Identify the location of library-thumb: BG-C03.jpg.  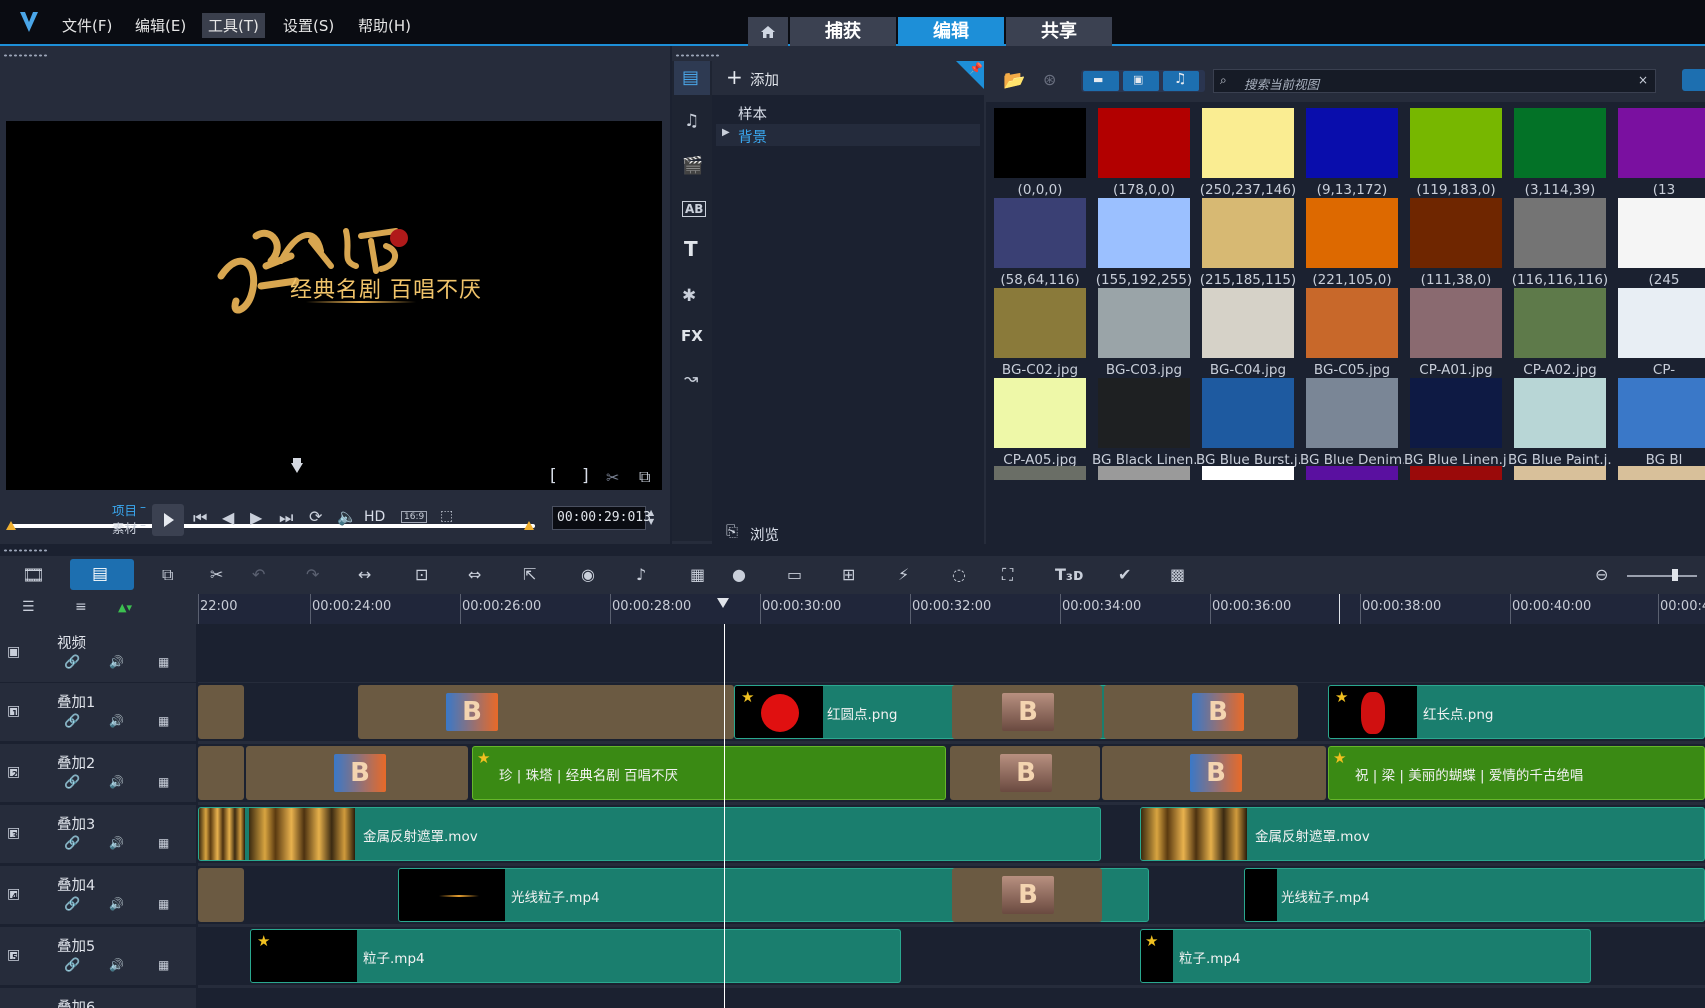
(1148, 331).